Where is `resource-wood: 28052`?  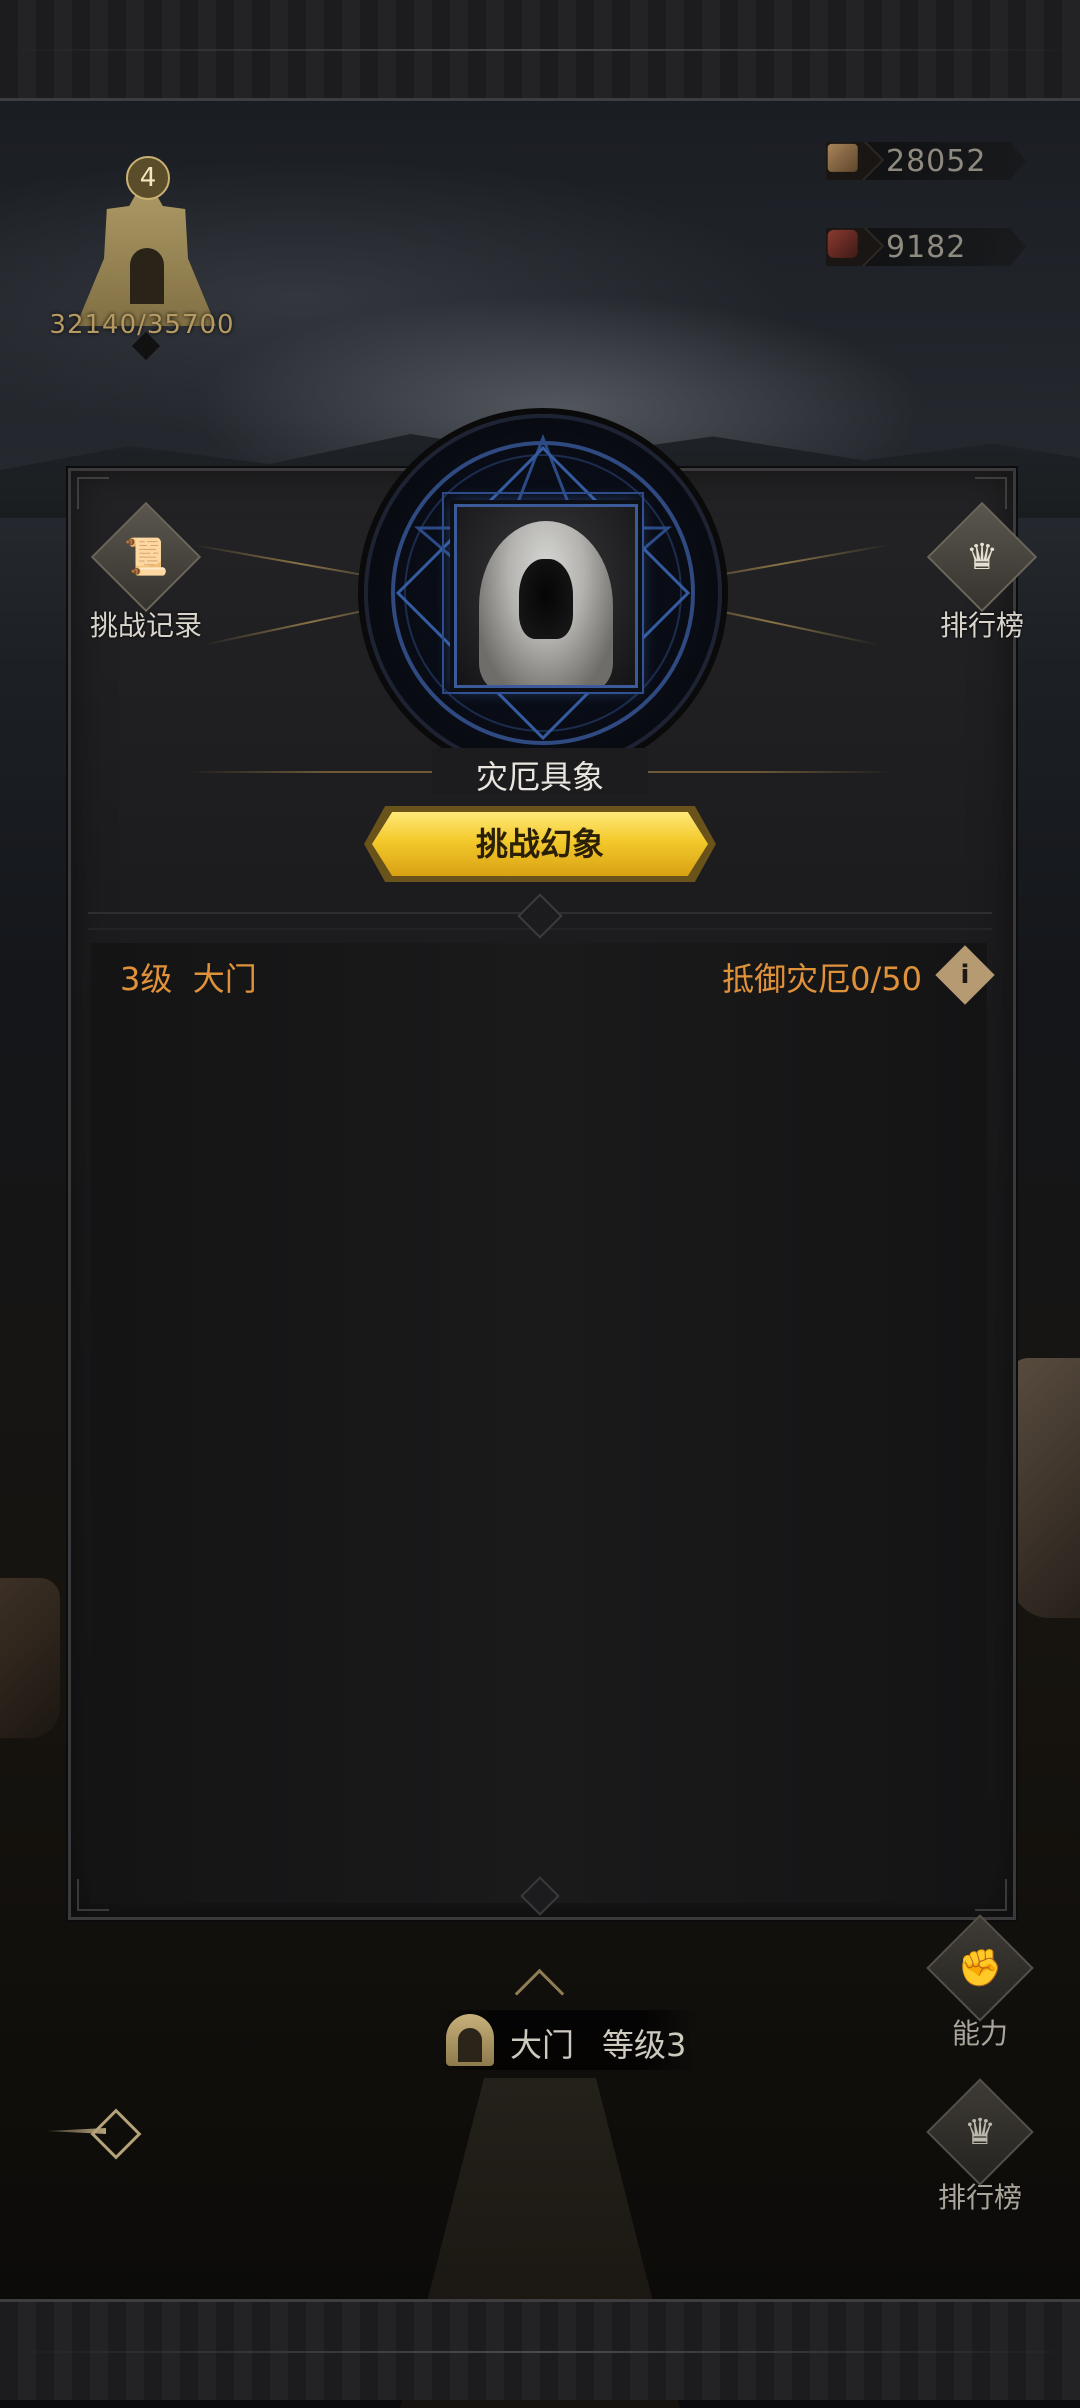 resource-wood: 28052 is located at coordinates (926, 161).